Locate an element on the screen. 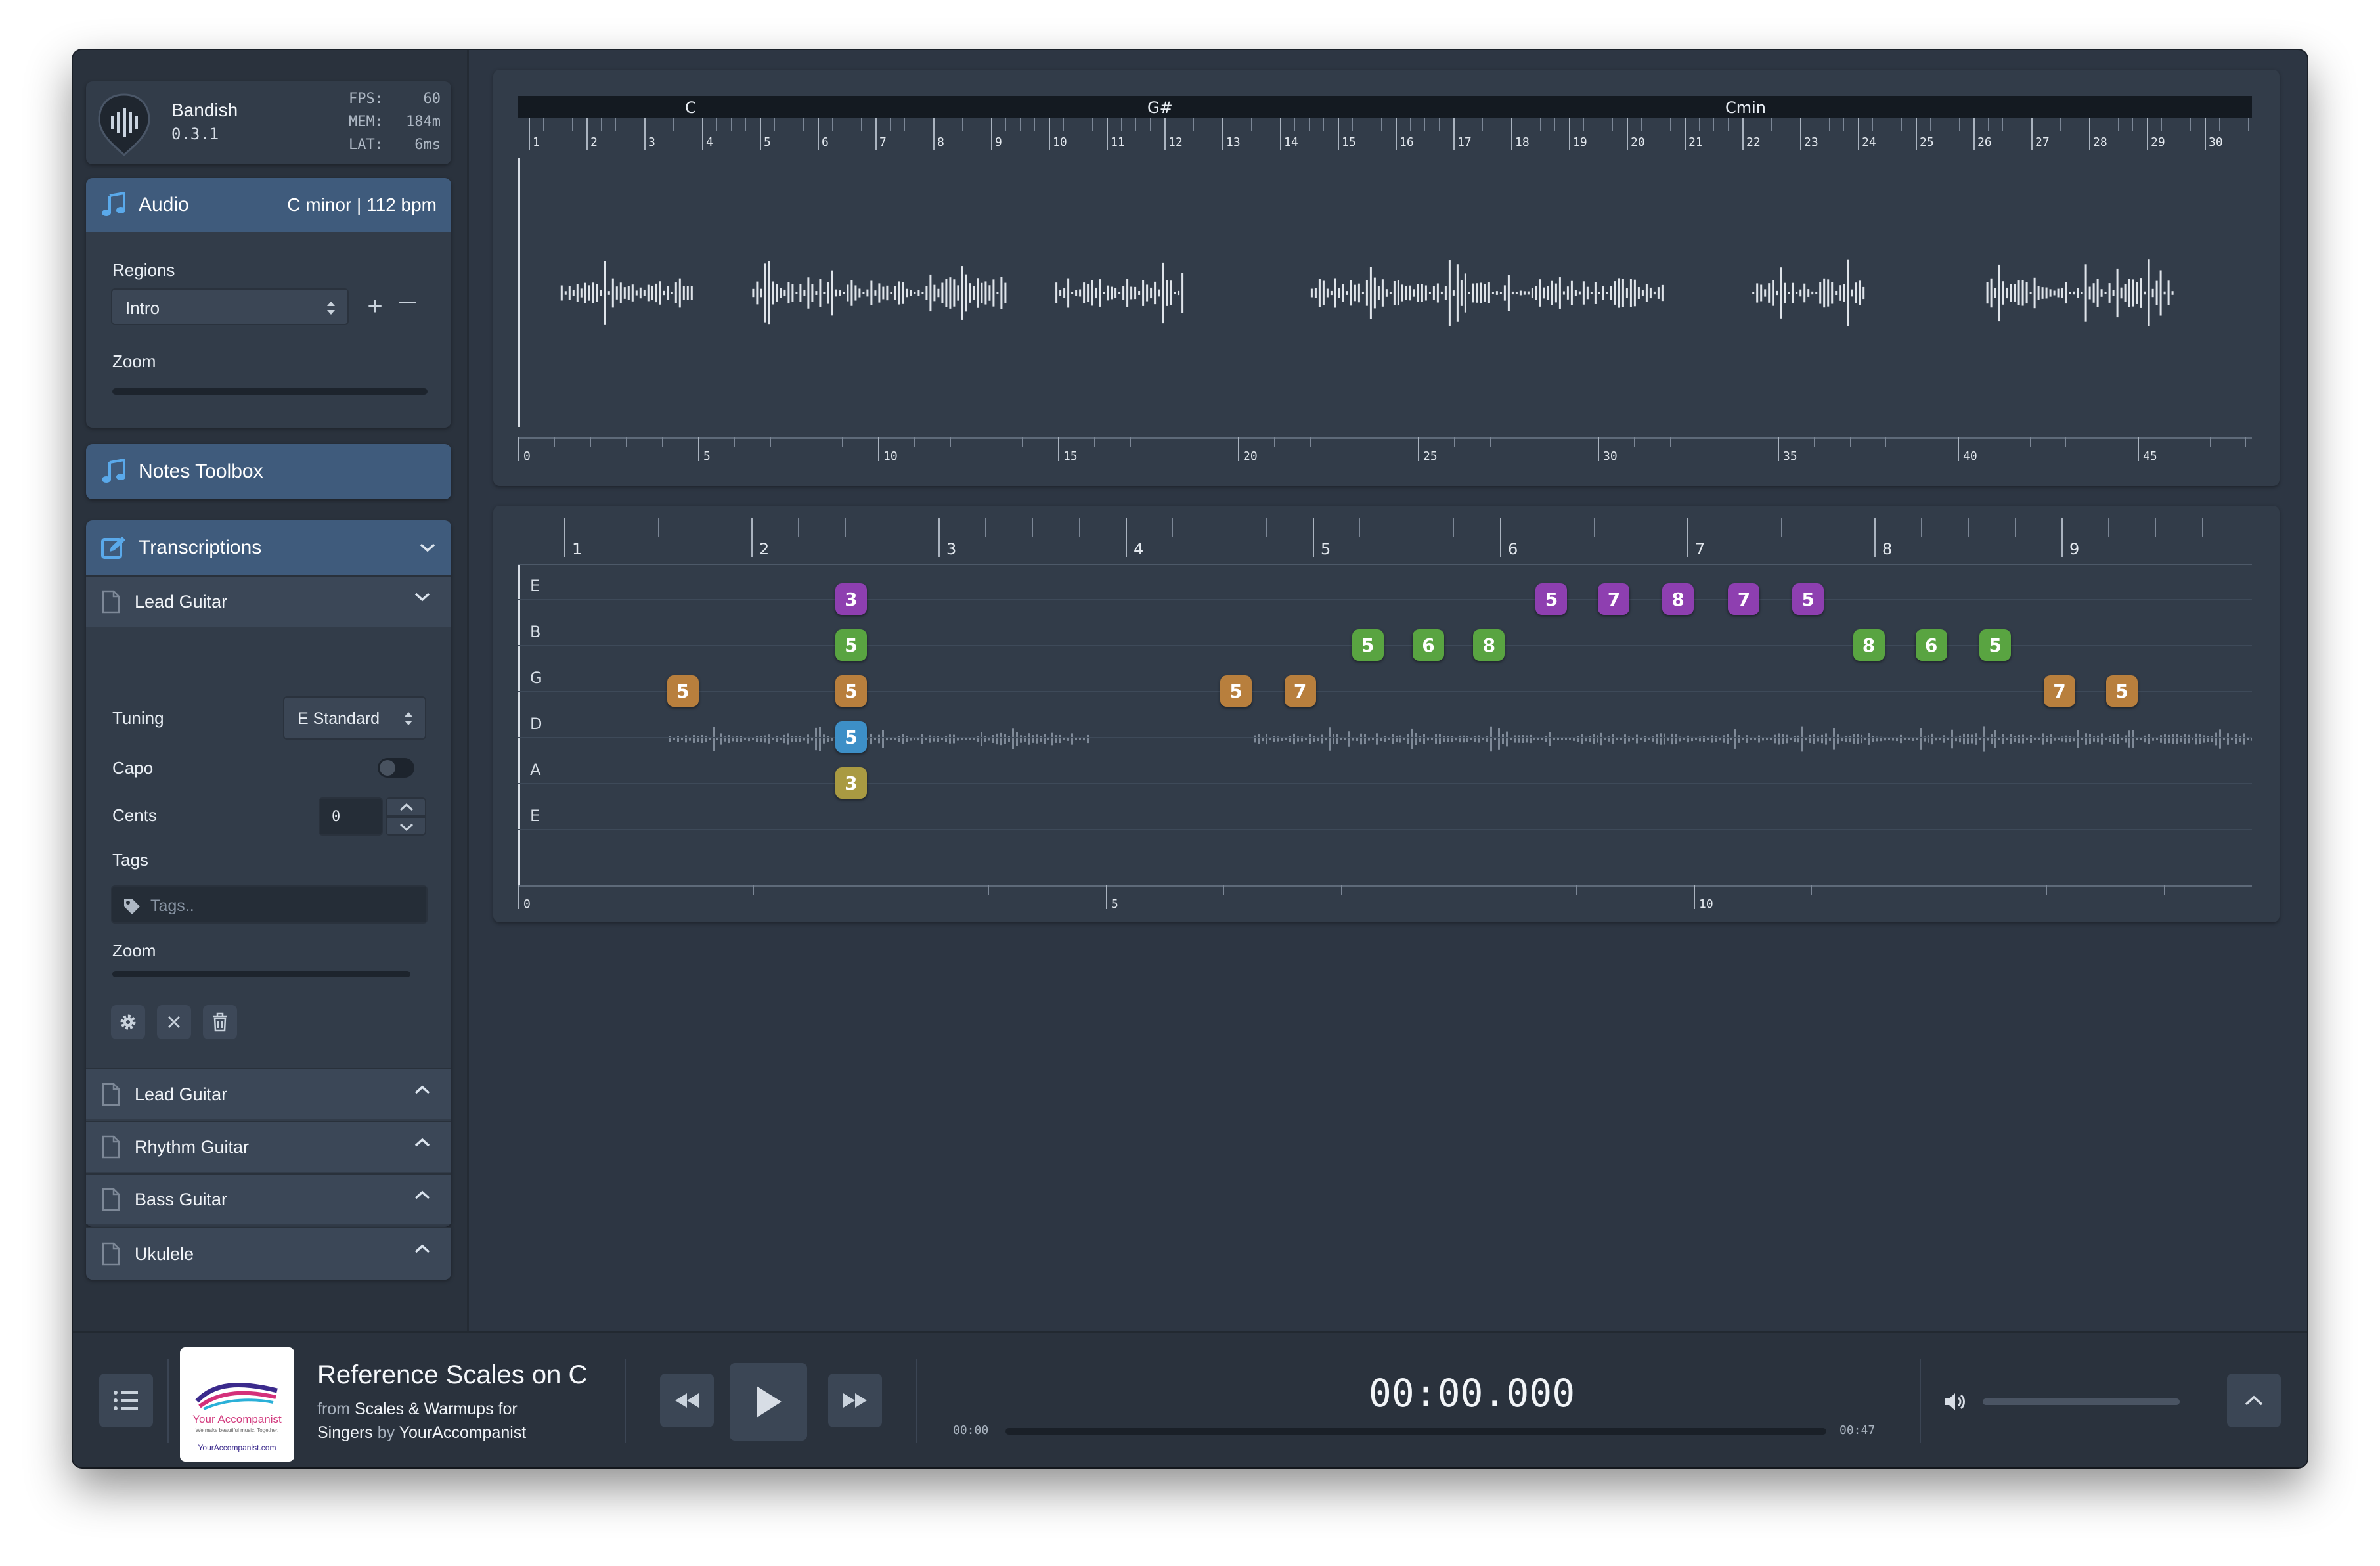  cents-input: 0 is located at coordinates (351, 816).